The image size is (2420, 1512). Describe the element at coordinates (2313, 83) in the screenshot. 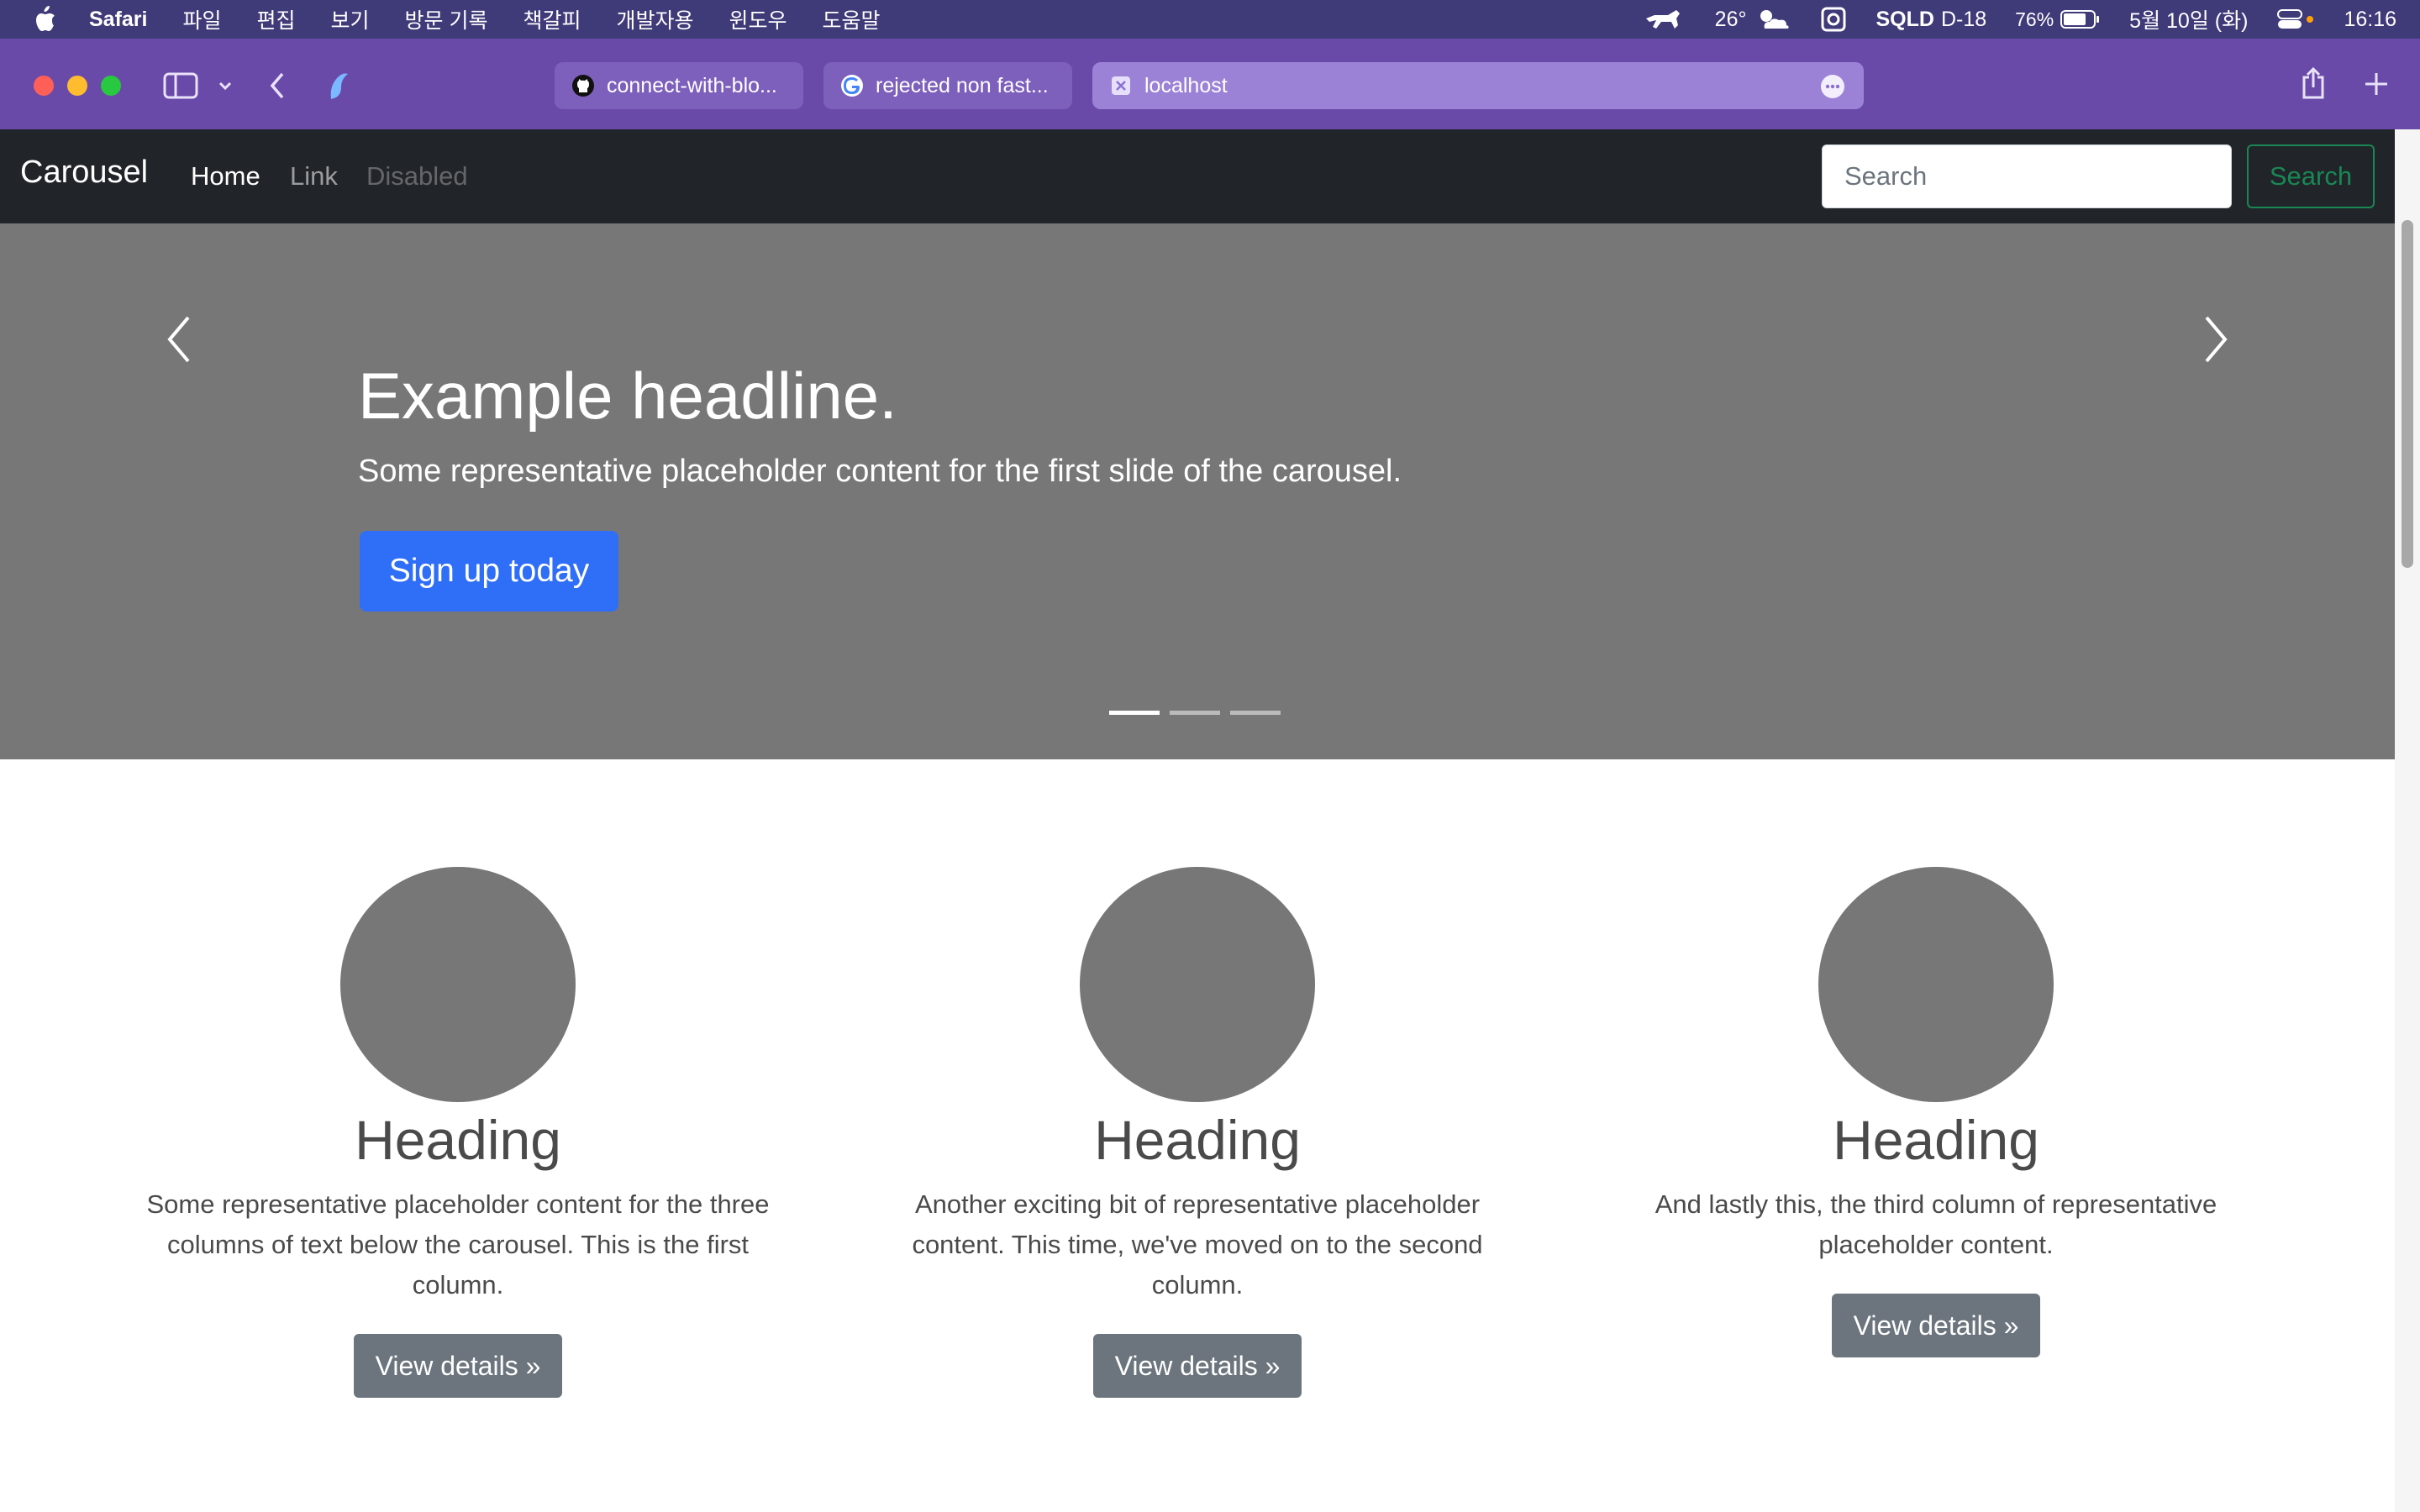

I see `share-icon` at that location.